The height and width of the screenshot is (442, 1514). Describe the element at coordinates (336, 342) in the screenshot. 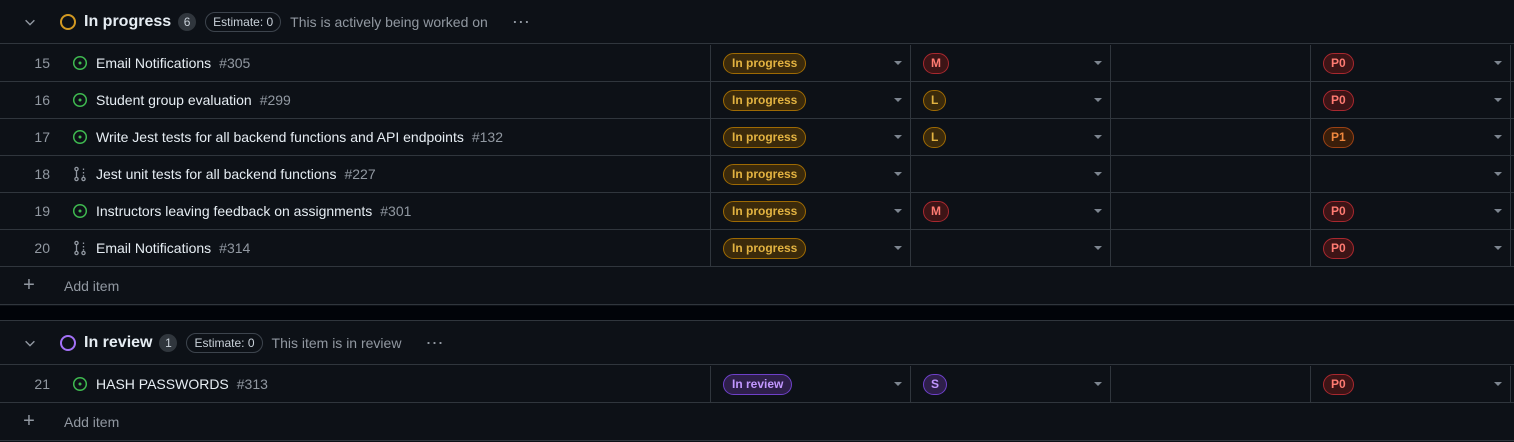

I see `group-description: This item is in review` at that location.